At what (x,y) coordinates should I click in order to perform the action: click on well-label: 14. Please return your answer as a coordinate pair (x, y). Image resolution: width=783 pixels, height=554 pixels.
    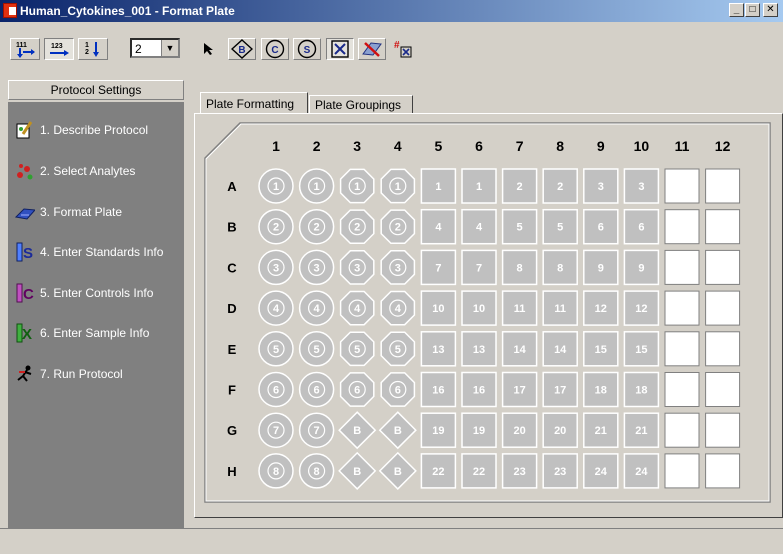
    Looking at the image, I should click on (519, 350).